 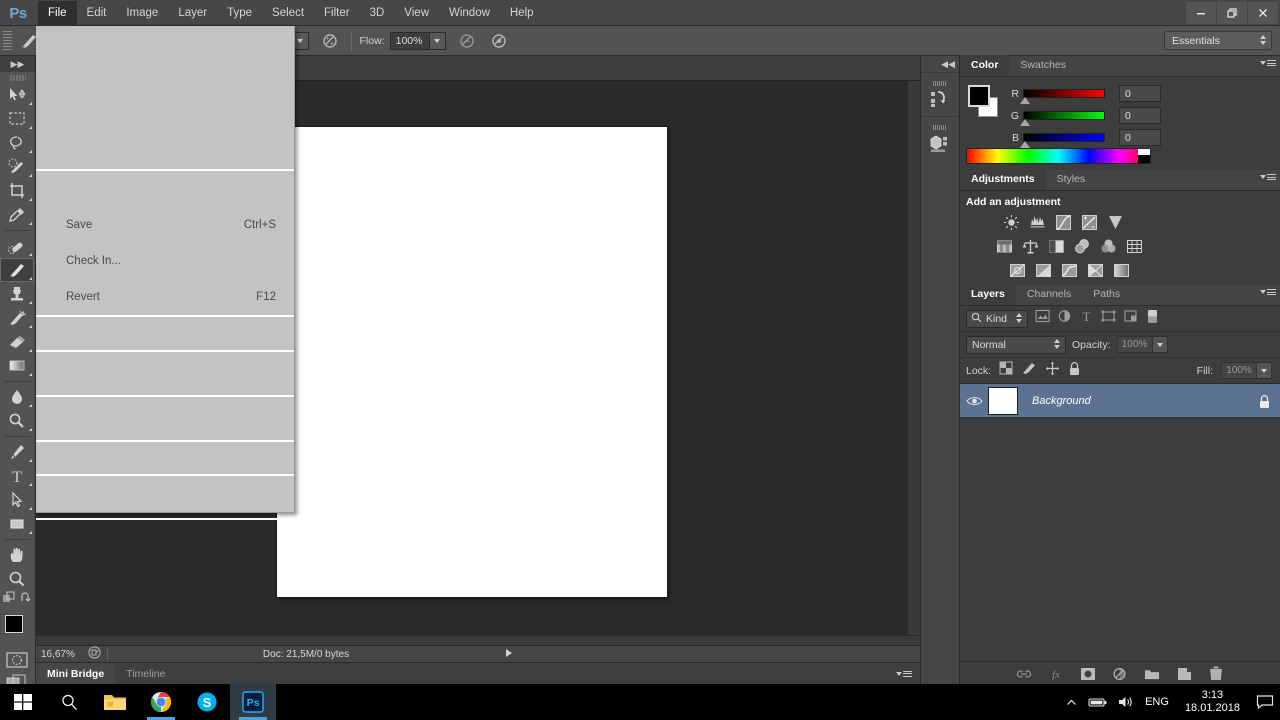 I want to click on options-bar-gripper, so click(x=7, y=40).